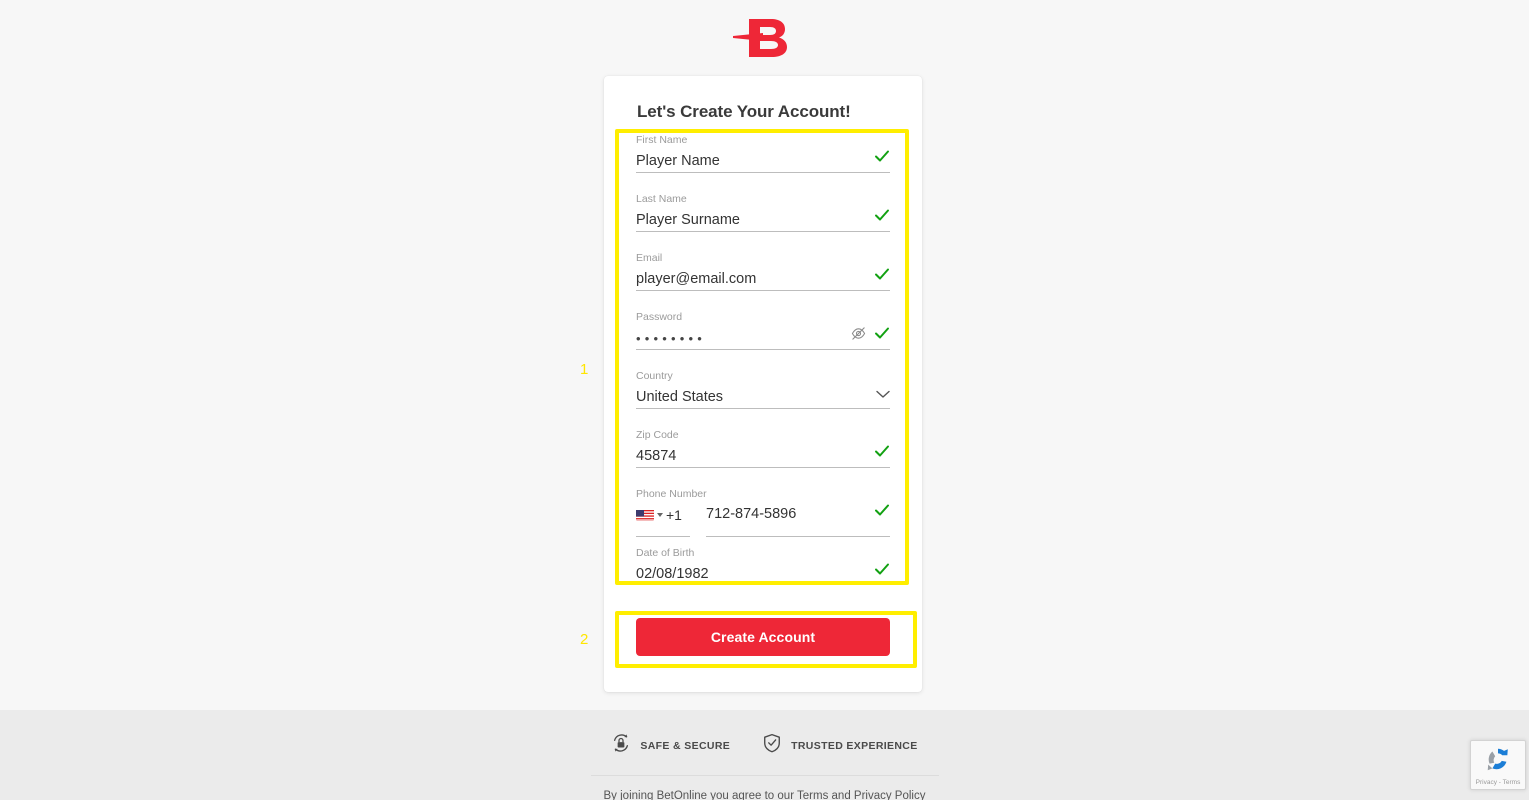 The width and height of the screenshot is (1529, 800). What do you see at coordinates (1498, 782) in the screenshot?
I see `recaptcha-label: Privacy - Terms` at bounding box center [1498, 782].